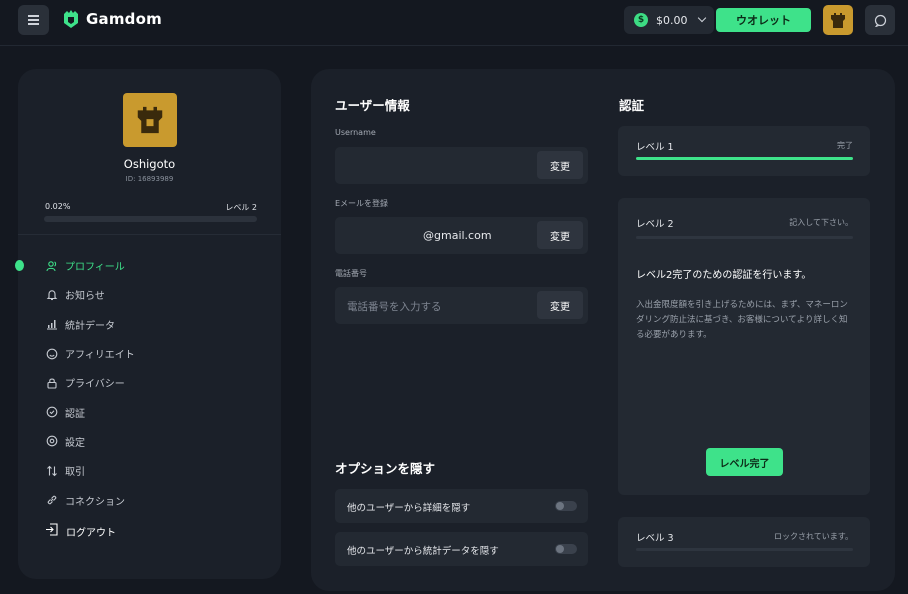 This screenshot has height=594, width=908. I want to click on nav-item-settings: 設定, so click(149, 441).